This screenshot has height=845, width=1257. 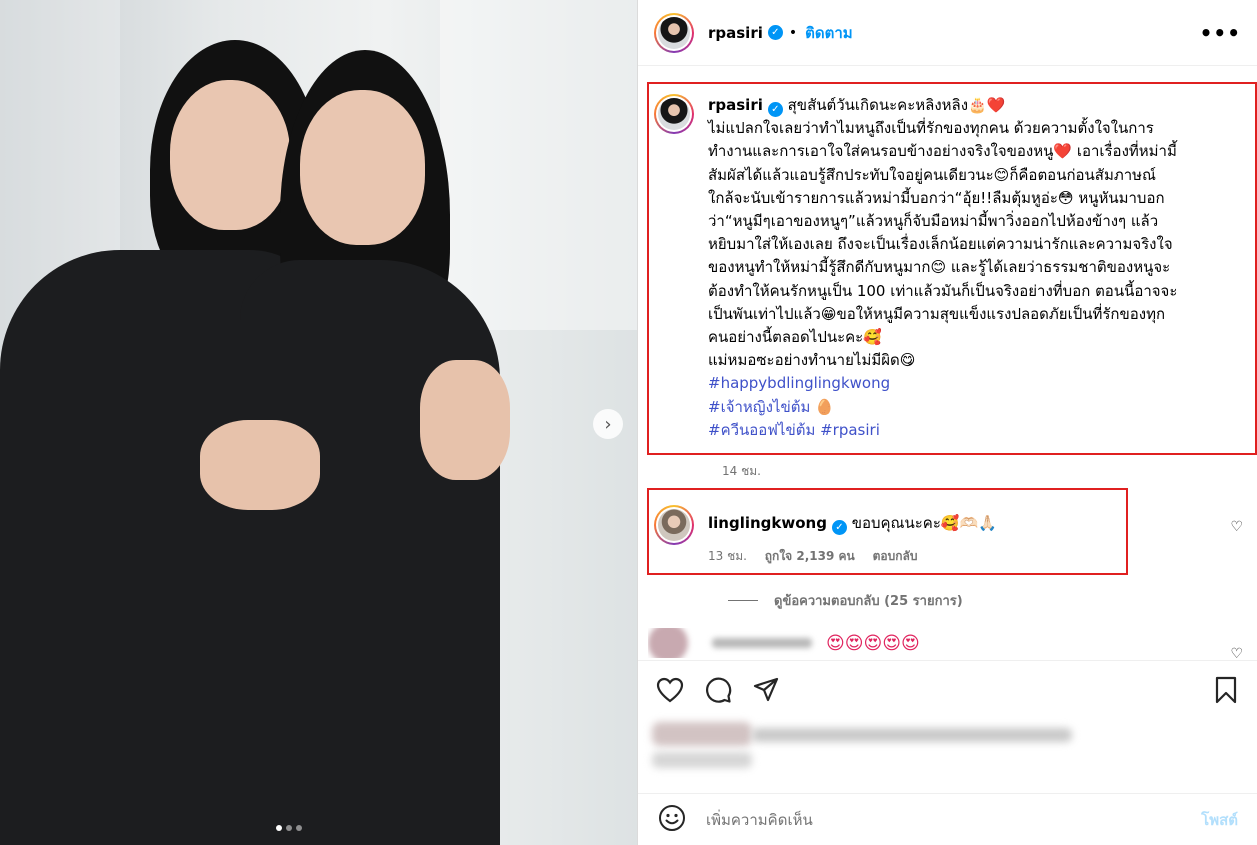 What do you see at coordinates (829, 33) in the screenshot?
I see `follow-button: ติดตาม` at bounding box center [829, 33].